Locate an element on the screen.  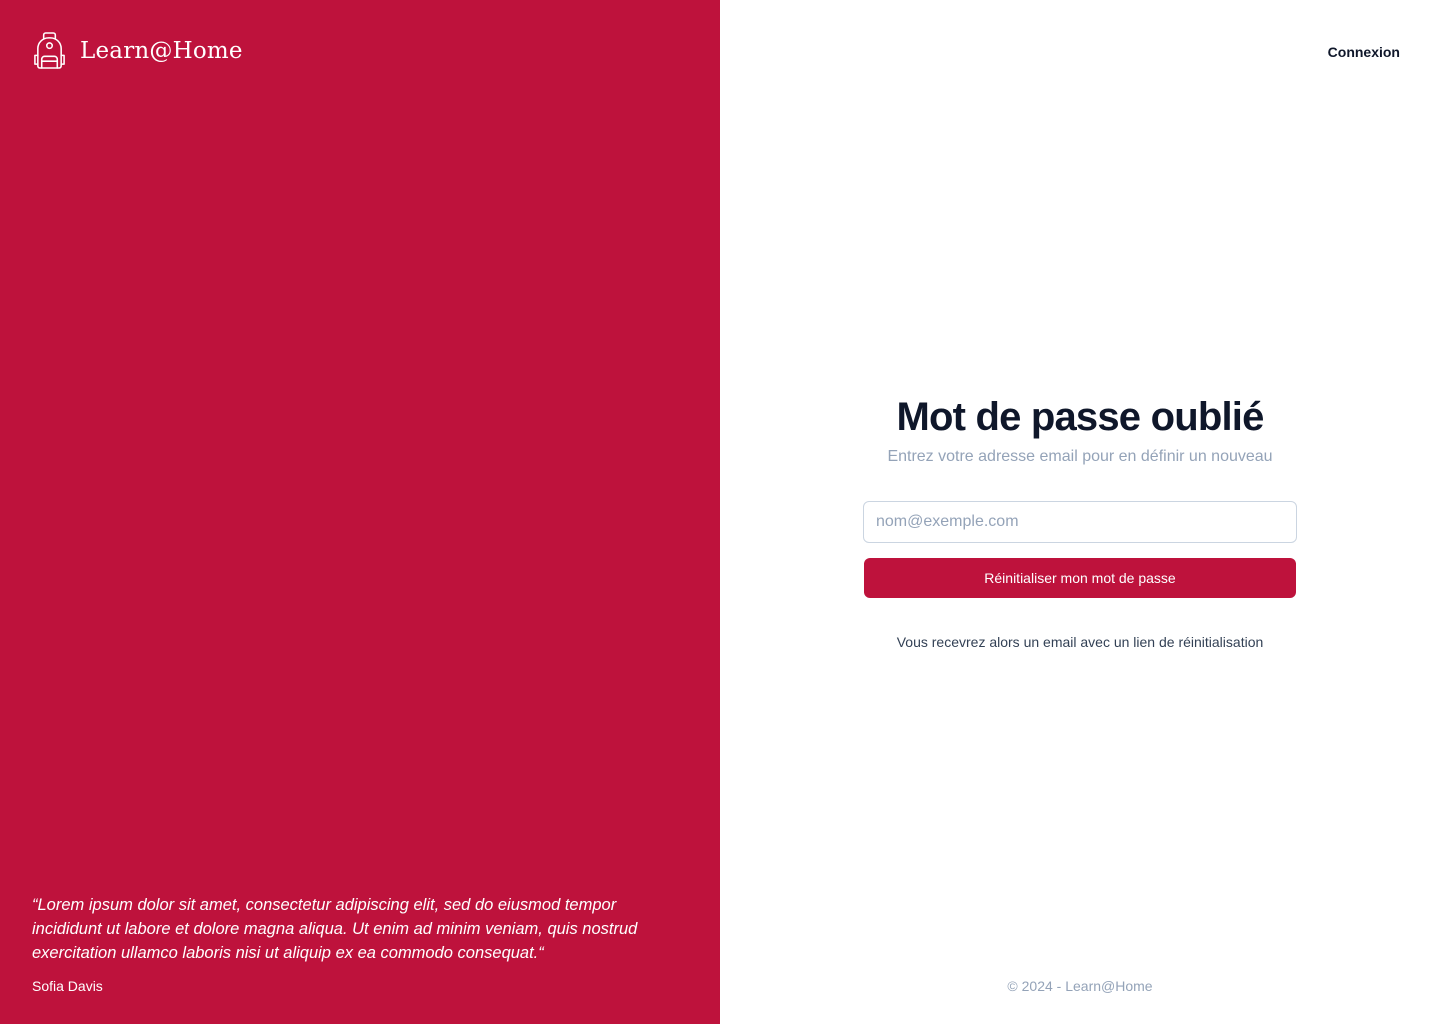
brand-logo: Learn@Home is located at coordinates (137, 50).